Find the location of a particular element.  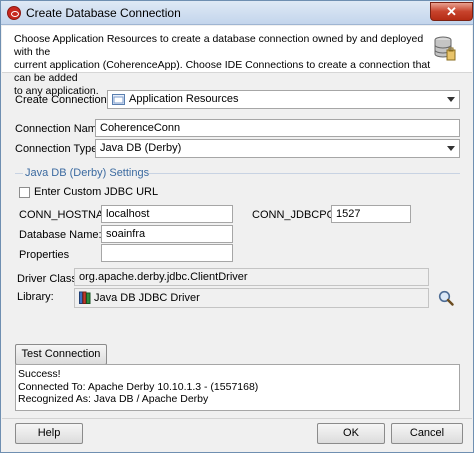

connection-name-input: CoherenceConn is located at coordinates (277, 128).